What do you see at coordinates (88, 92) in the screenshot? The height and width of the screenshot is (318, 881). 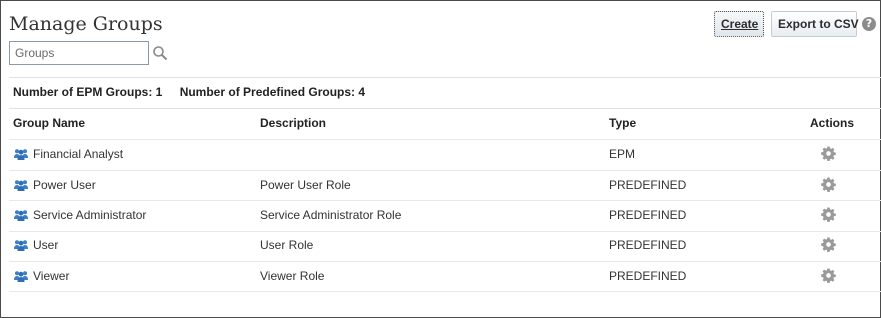 I see `epm-groups-count: Number of EPM Groups: 1` at bounding box center [88, 92].